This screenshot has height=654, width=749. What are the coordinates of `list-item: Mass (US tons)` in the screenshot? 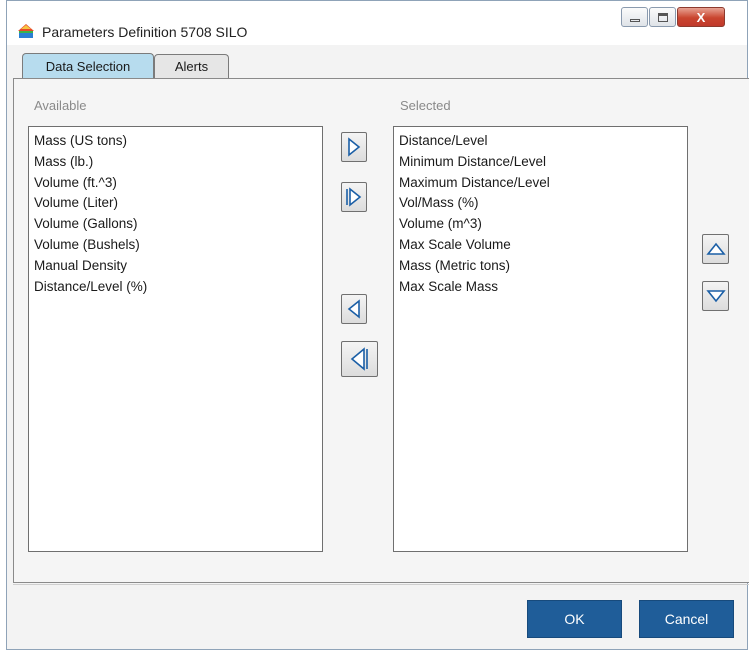 It's located at (175, 141).